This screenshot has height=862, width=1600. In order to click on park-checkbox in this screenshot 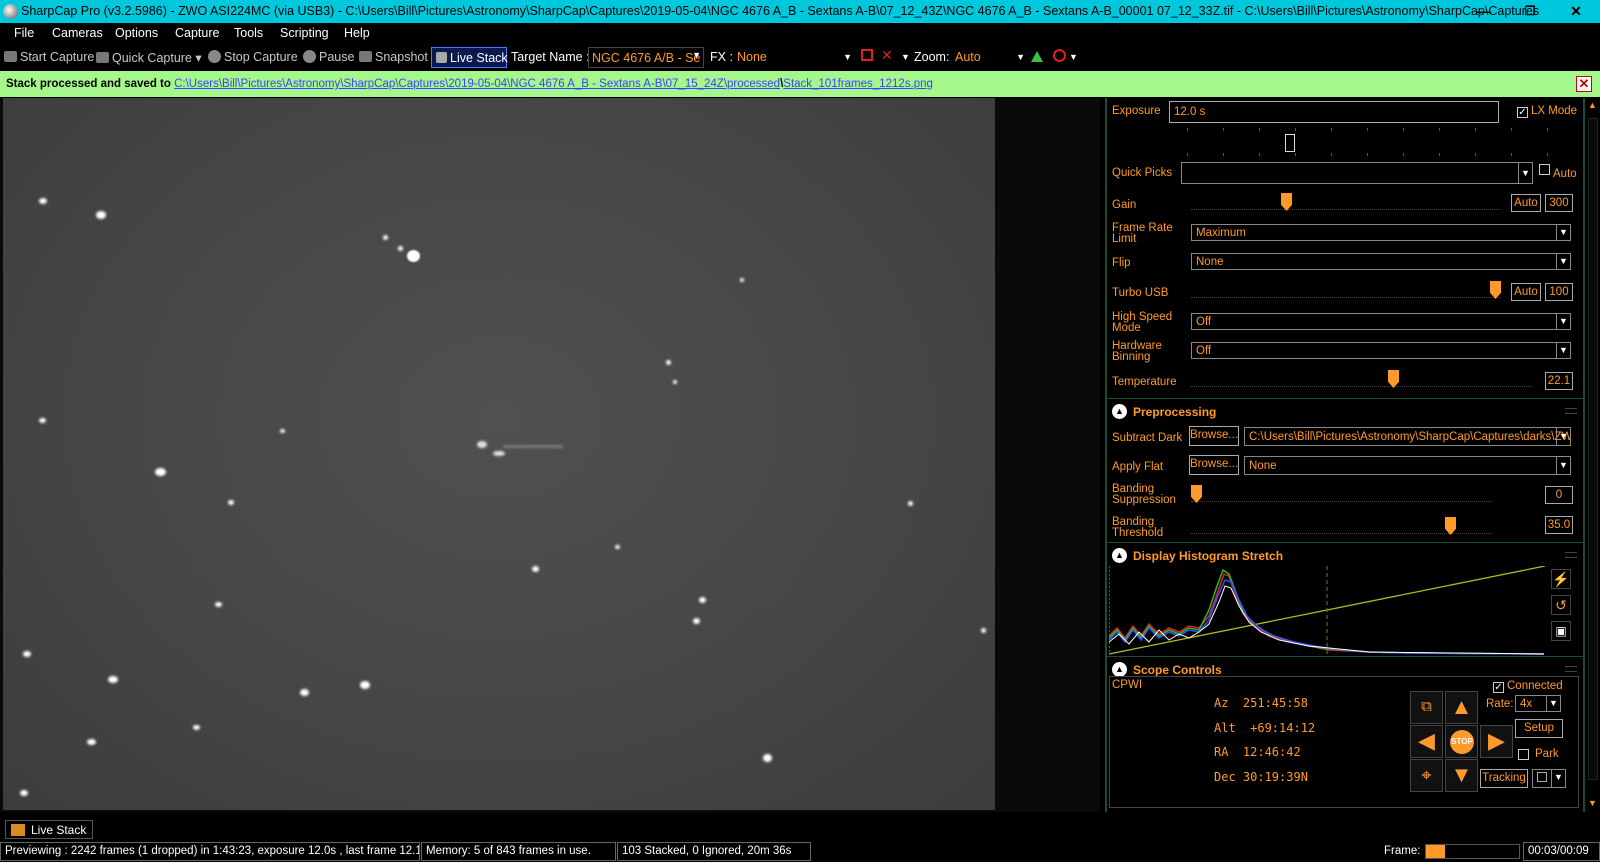, I will do `click(1523, 754)`.